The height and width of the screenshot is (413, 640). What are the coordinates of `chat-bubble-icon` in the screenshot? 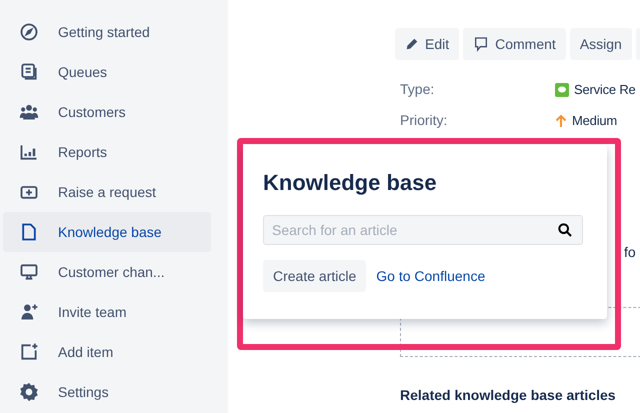 It's located at (562, 89).